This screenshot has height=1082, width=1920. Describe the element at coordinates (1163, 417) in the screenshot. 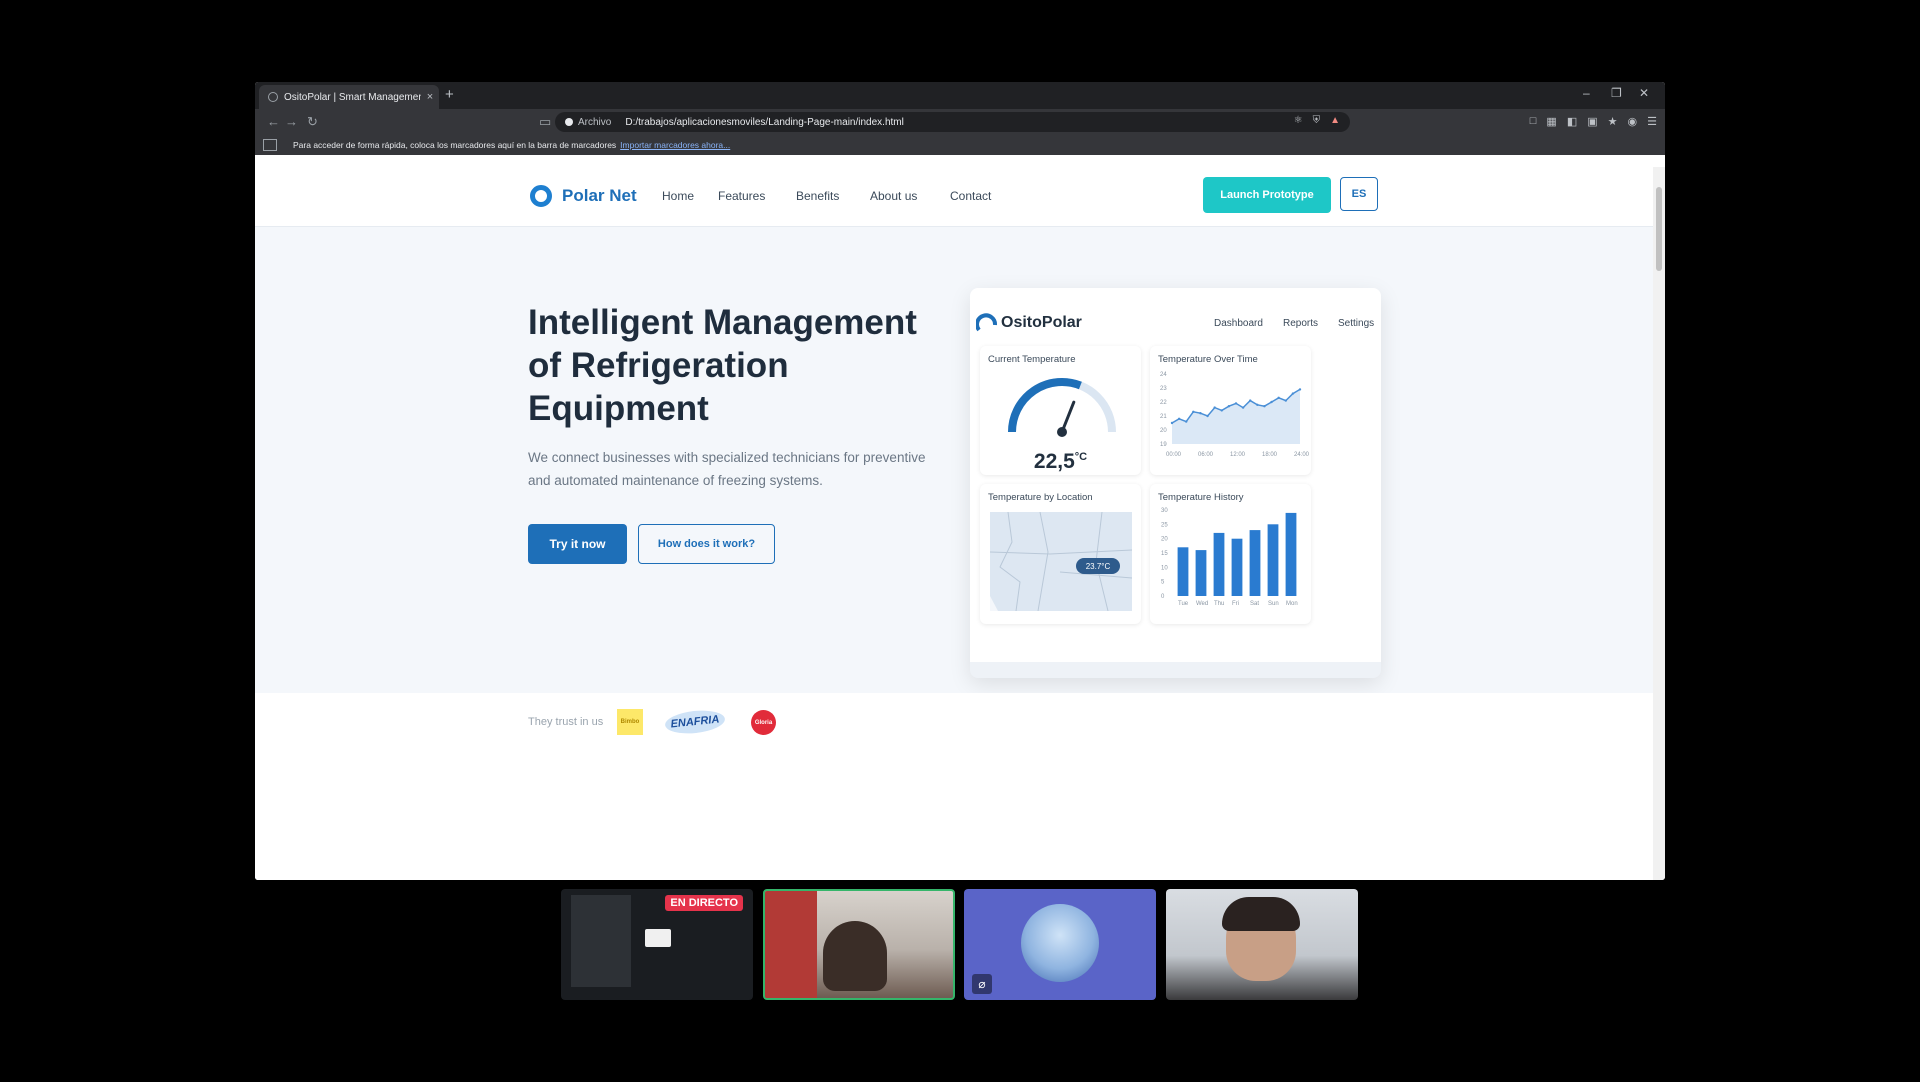

I see `y-tick-label: 21` at that location.